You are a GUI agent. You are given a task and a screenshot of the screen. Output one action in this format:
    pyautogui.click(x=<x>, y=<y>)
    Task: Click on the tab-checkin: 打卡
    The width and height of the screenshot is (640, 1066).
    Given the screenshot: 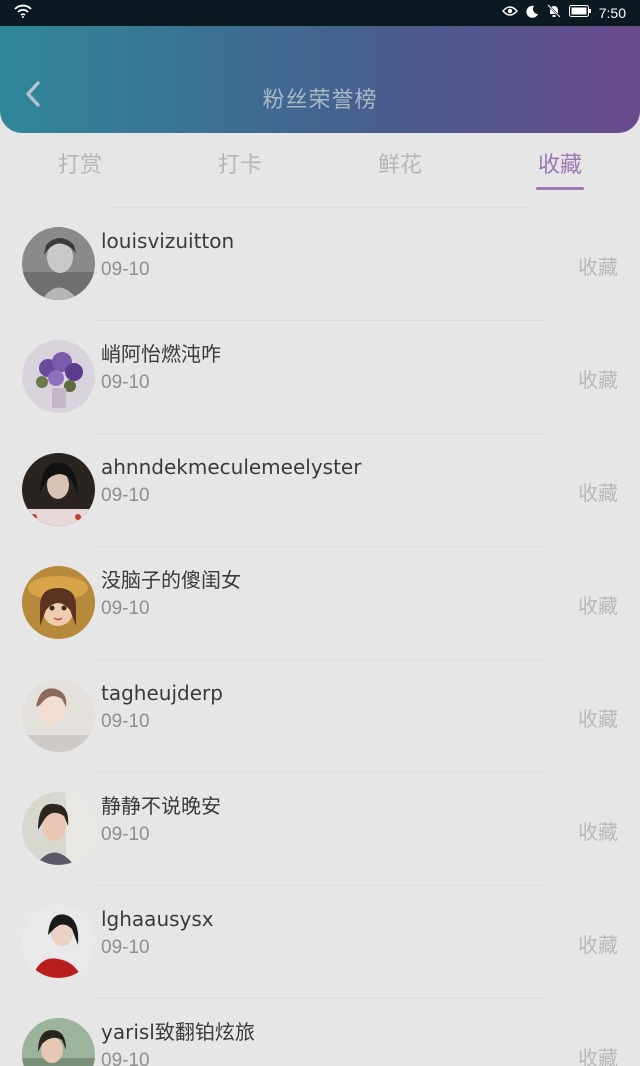 What is the action you would take?
    pyautogui.click(x=240, y=164)
    